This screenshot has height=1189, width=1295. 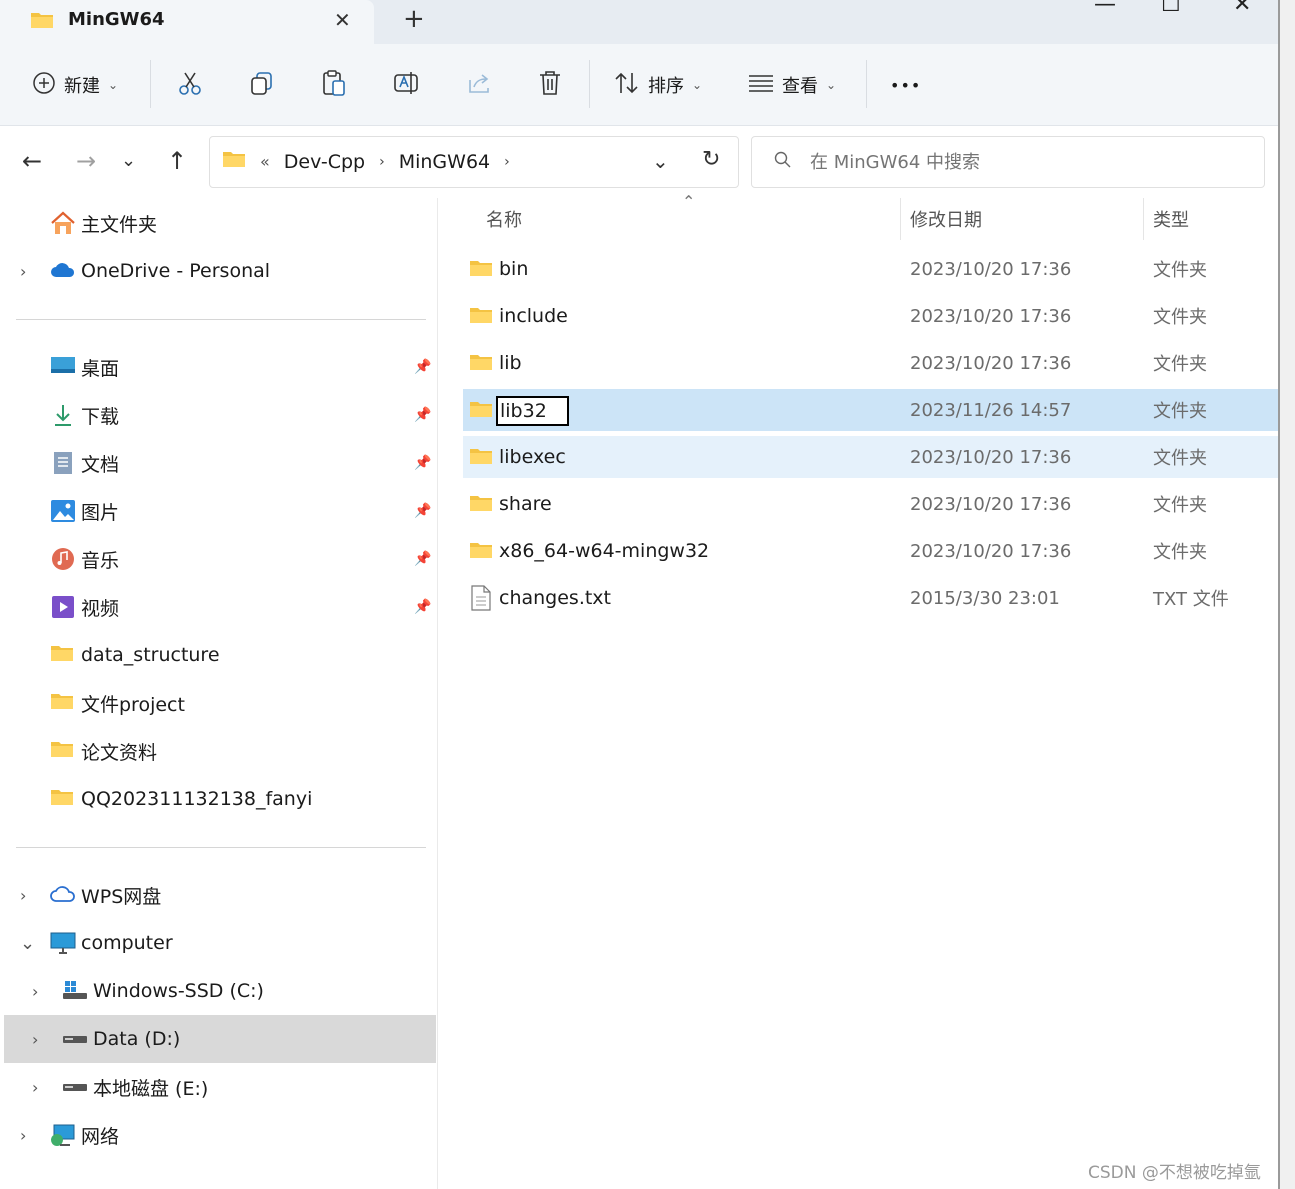 I want to click on forward-arrow-icon: →, so click(x=86, y=161).